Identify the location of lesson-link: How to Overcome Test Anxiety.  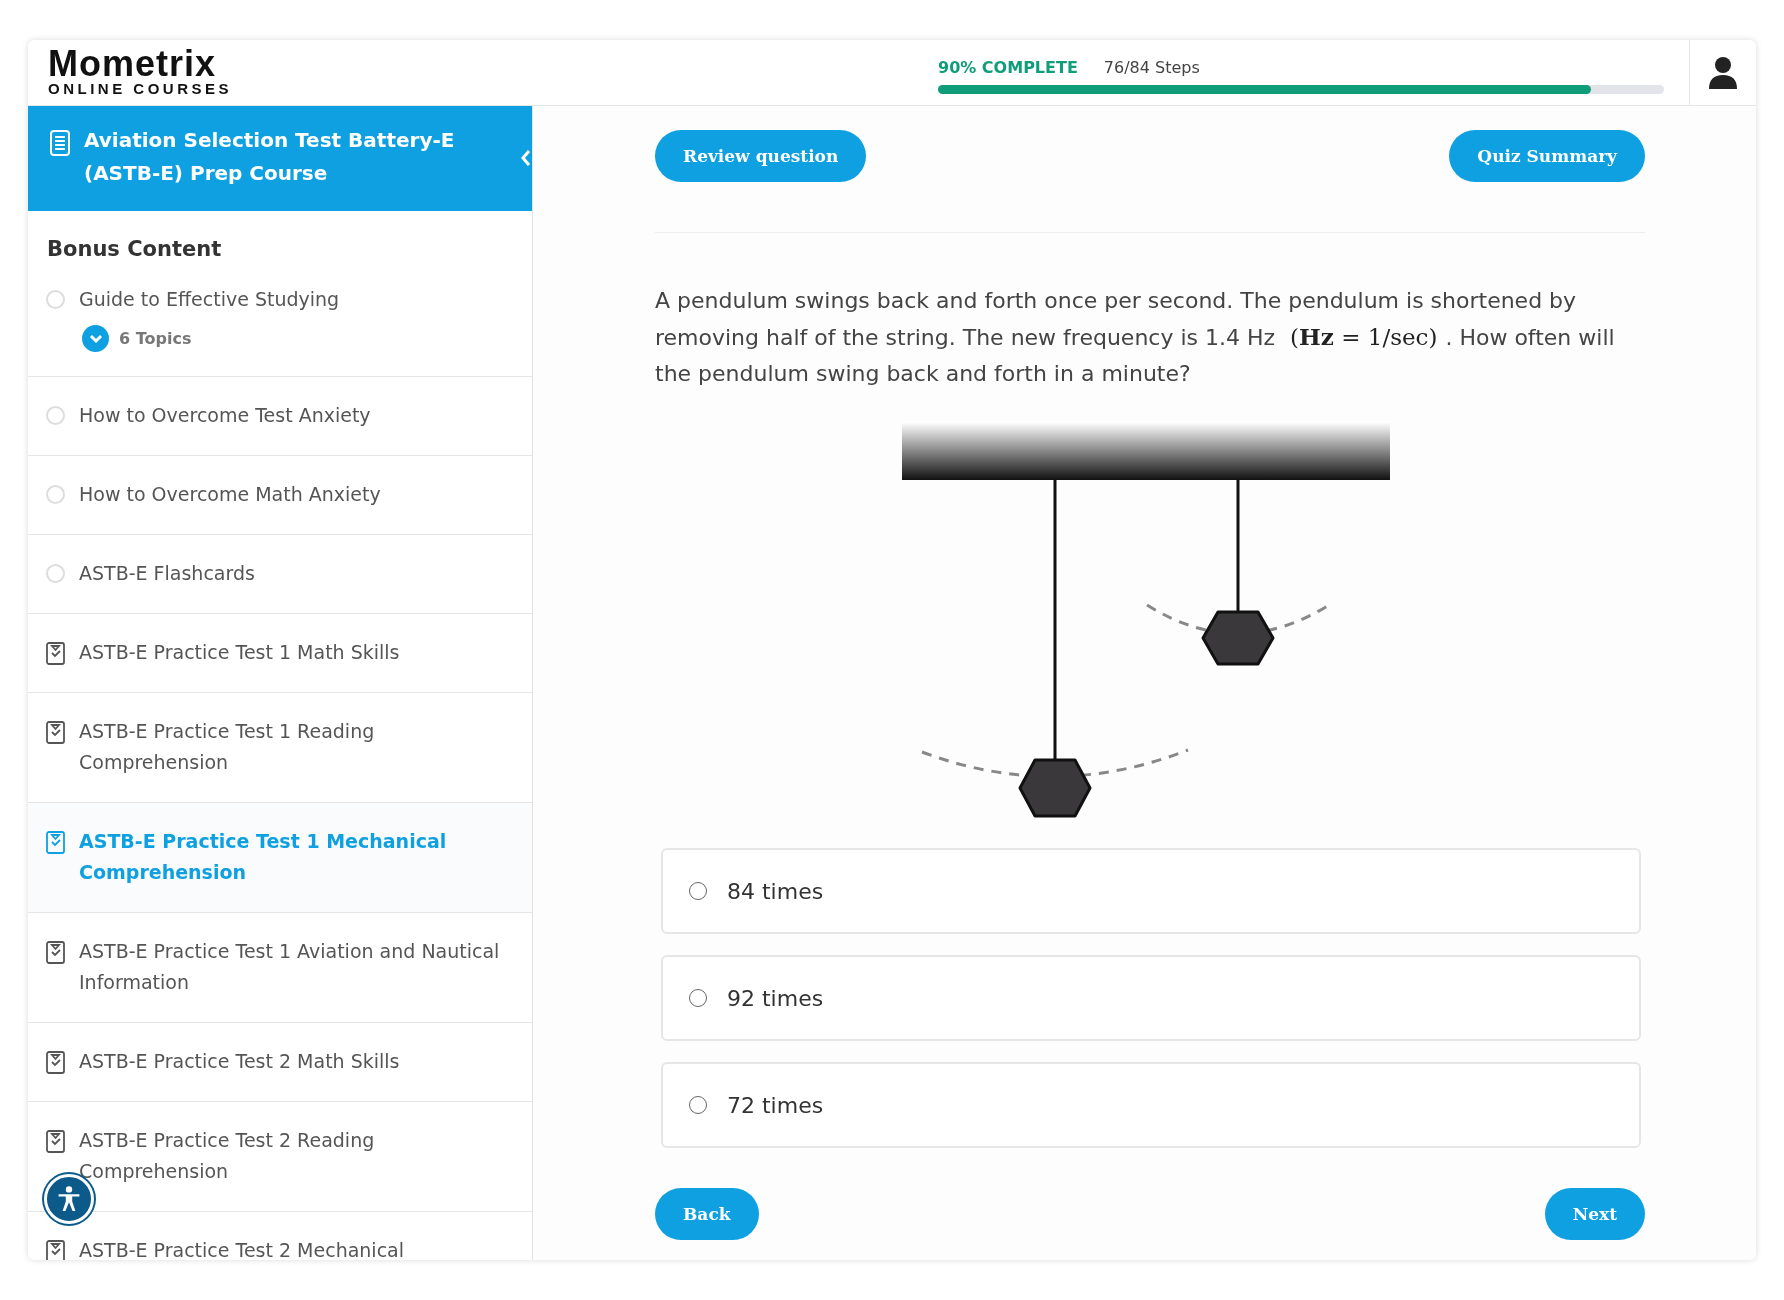
(225, 415).